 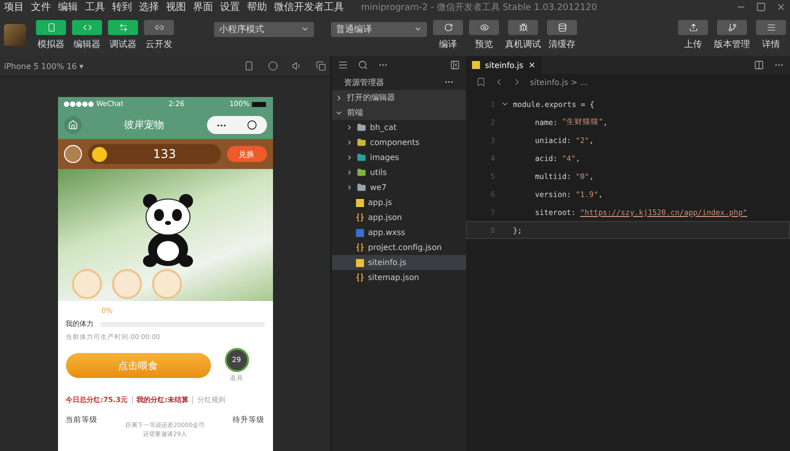 I want to click on toolbar-toggle-button: 云开发, so click(x=159, y=35).